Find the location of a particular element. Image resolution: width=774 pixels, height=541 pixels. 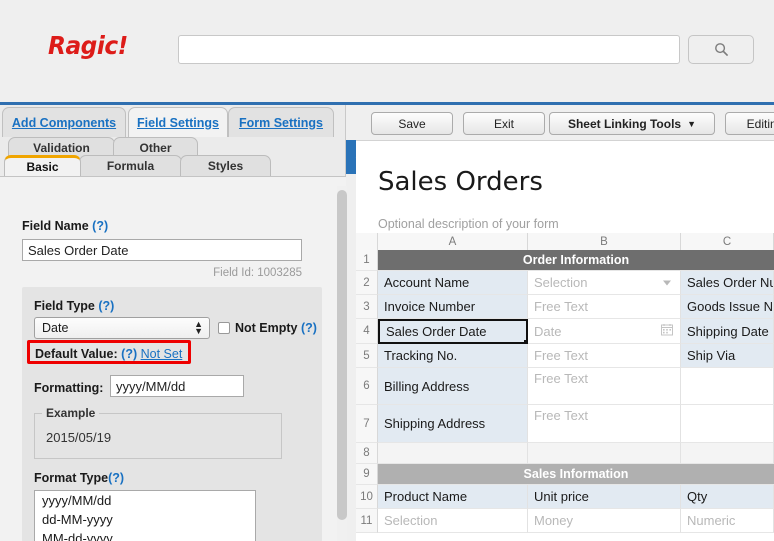

list-item: dd-MM-yyyy is located at coordinates (145, 519).